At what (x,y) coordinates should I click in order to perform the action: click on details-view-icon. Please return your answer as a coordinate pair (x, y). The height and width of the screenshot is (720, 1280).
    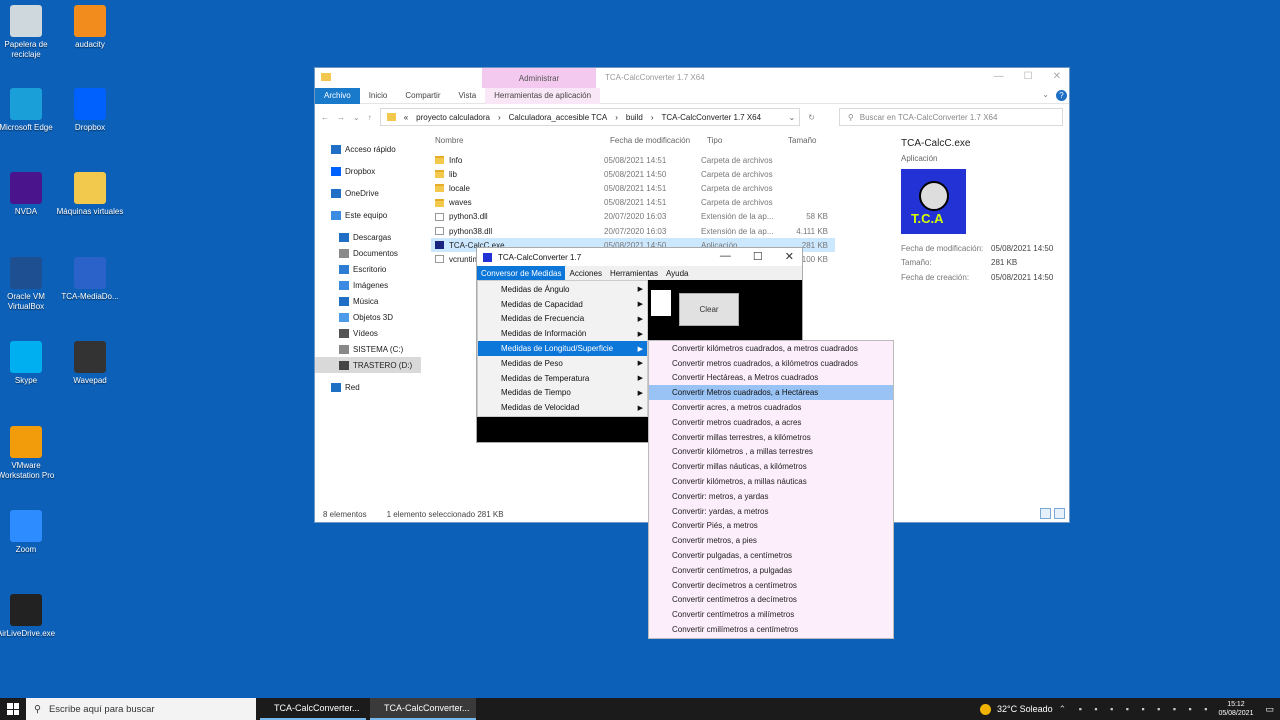
    Looking at the image, I should click on (1045, 513).